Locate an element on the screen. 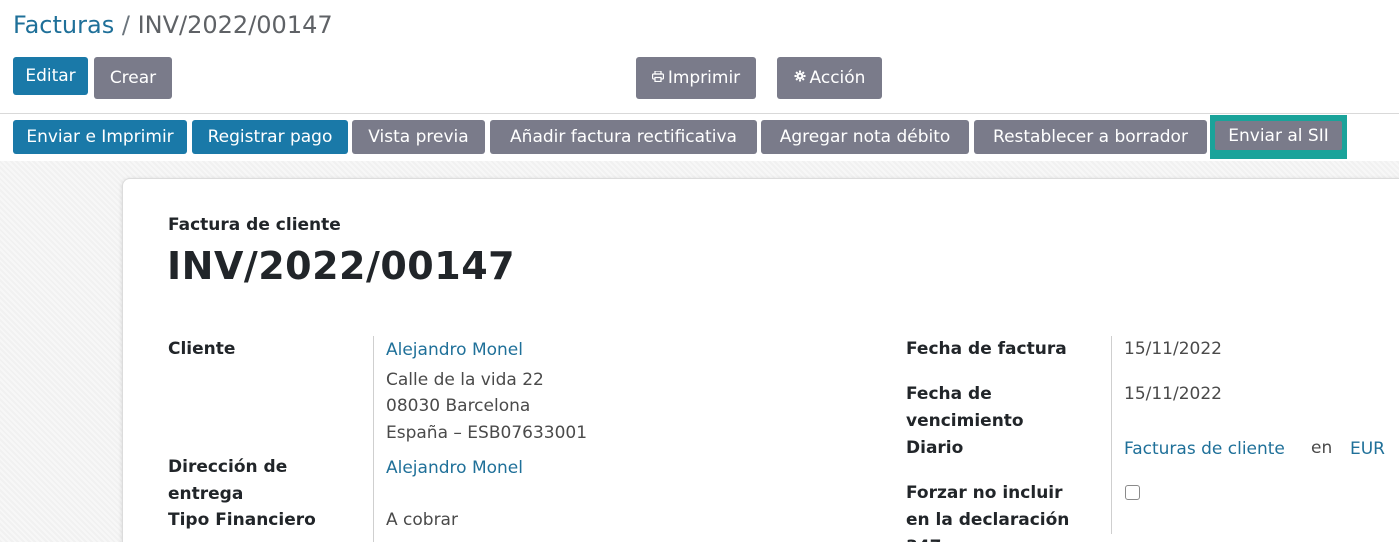  print-button: Imprimir is located at coordinates (696, 78).